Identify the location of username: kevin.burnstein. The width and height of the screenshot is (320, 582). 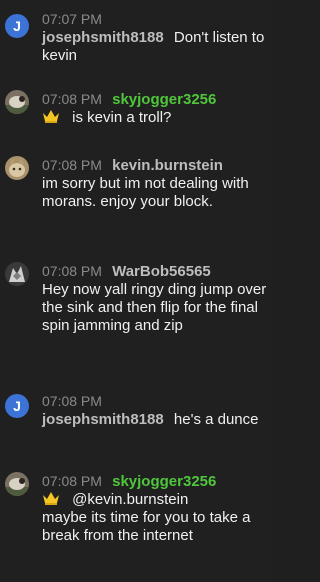
(167, 165).